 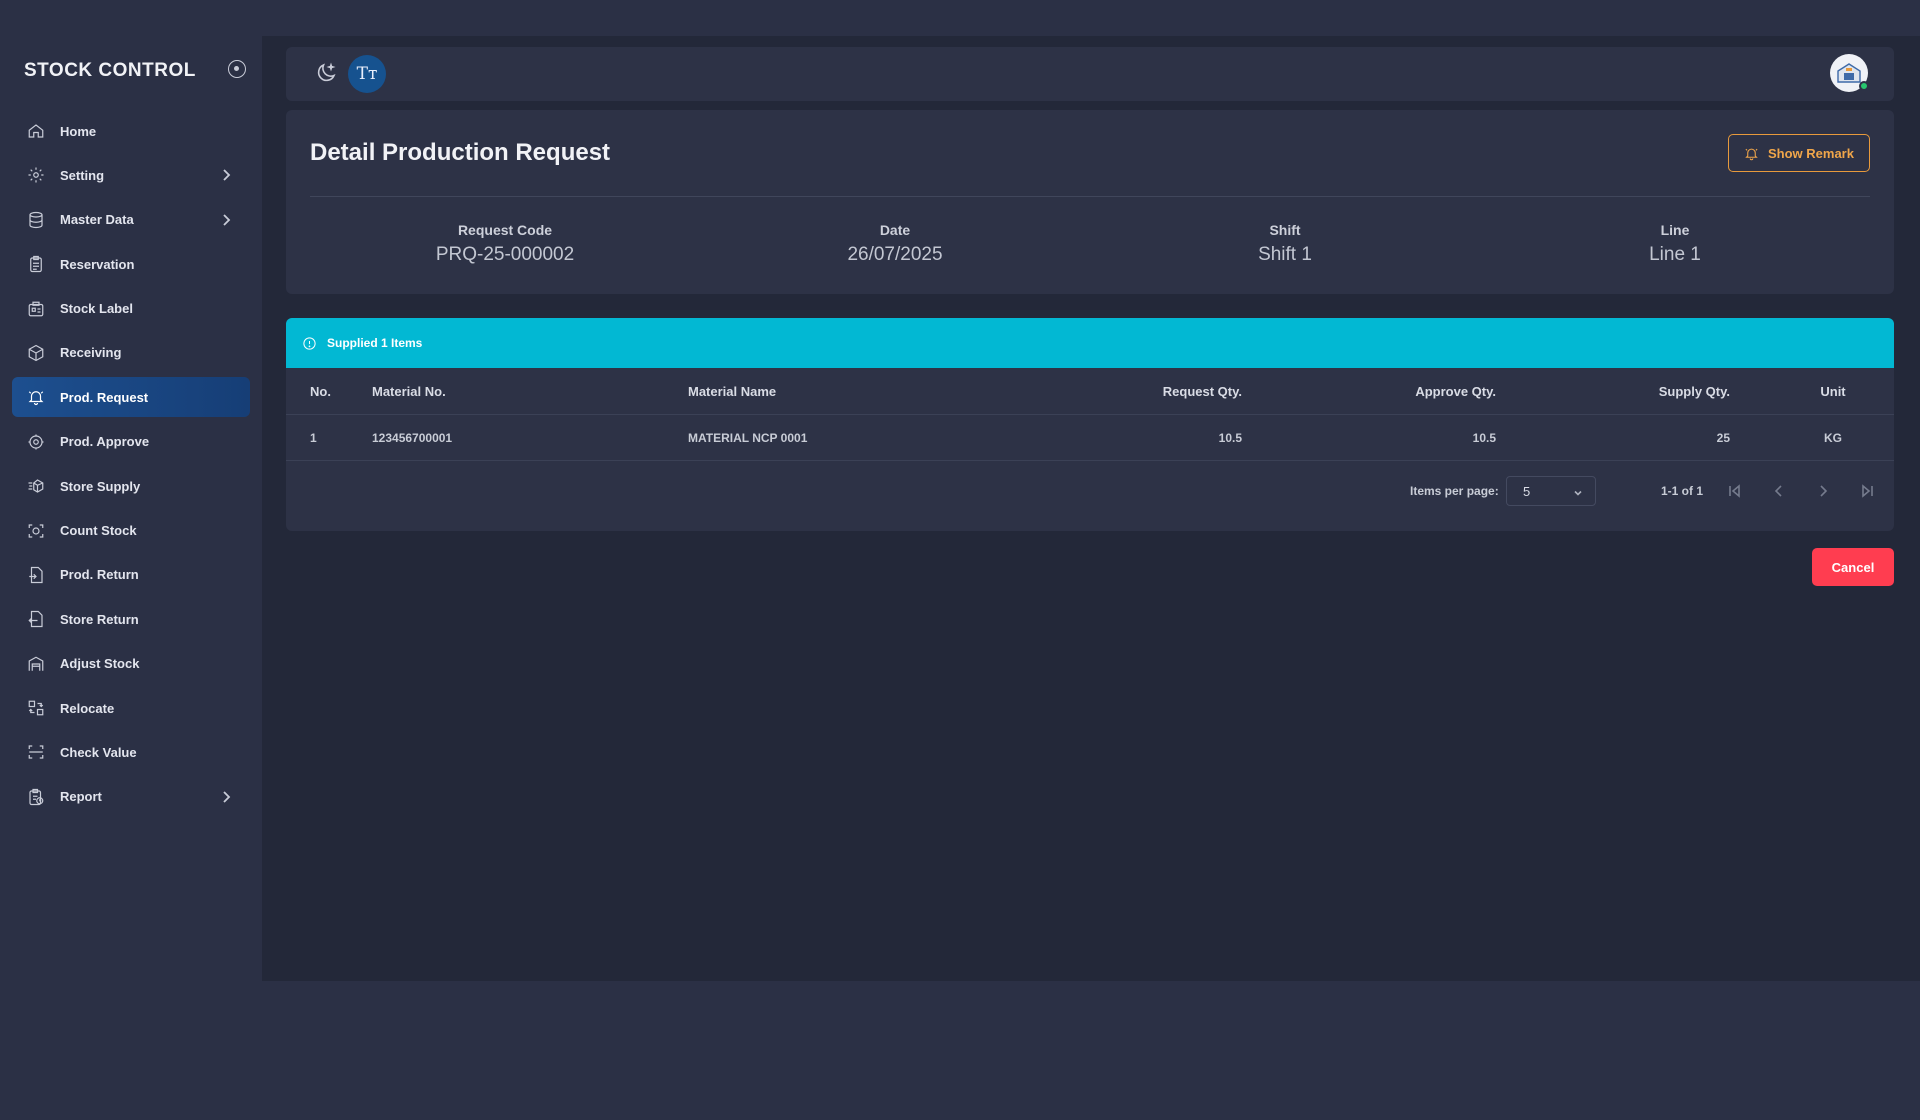 I want to click on avatar, so click(x=1849, y=73).